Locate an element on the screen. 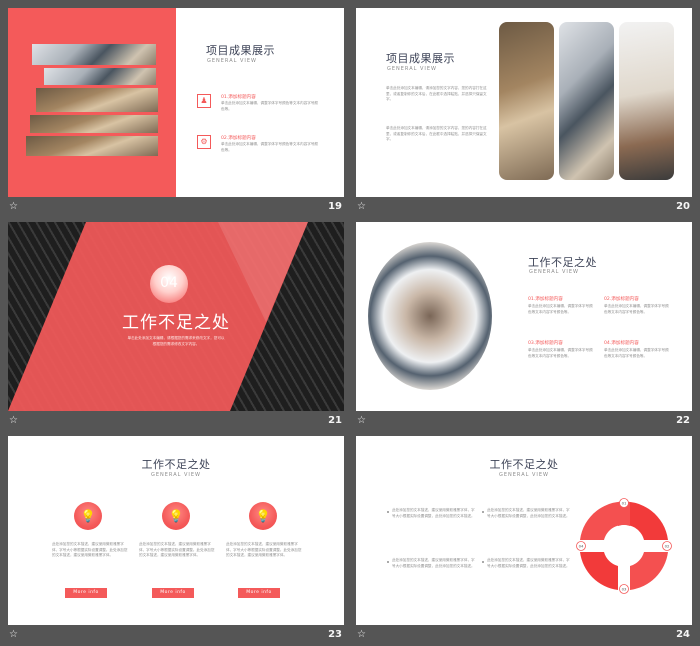 This screenshot has height=646, width=700. item-icon-box: ♟ is located at coordinates (204, 101).